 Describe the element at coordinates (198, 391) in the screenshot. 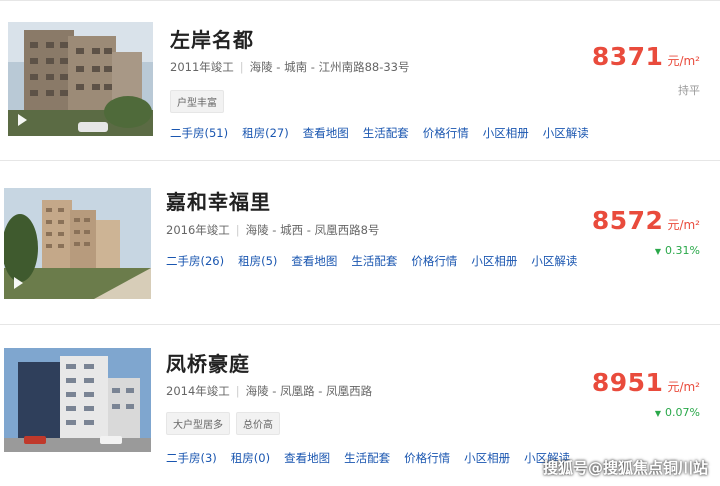

I see `build-year: 2014年竣工` at that location.